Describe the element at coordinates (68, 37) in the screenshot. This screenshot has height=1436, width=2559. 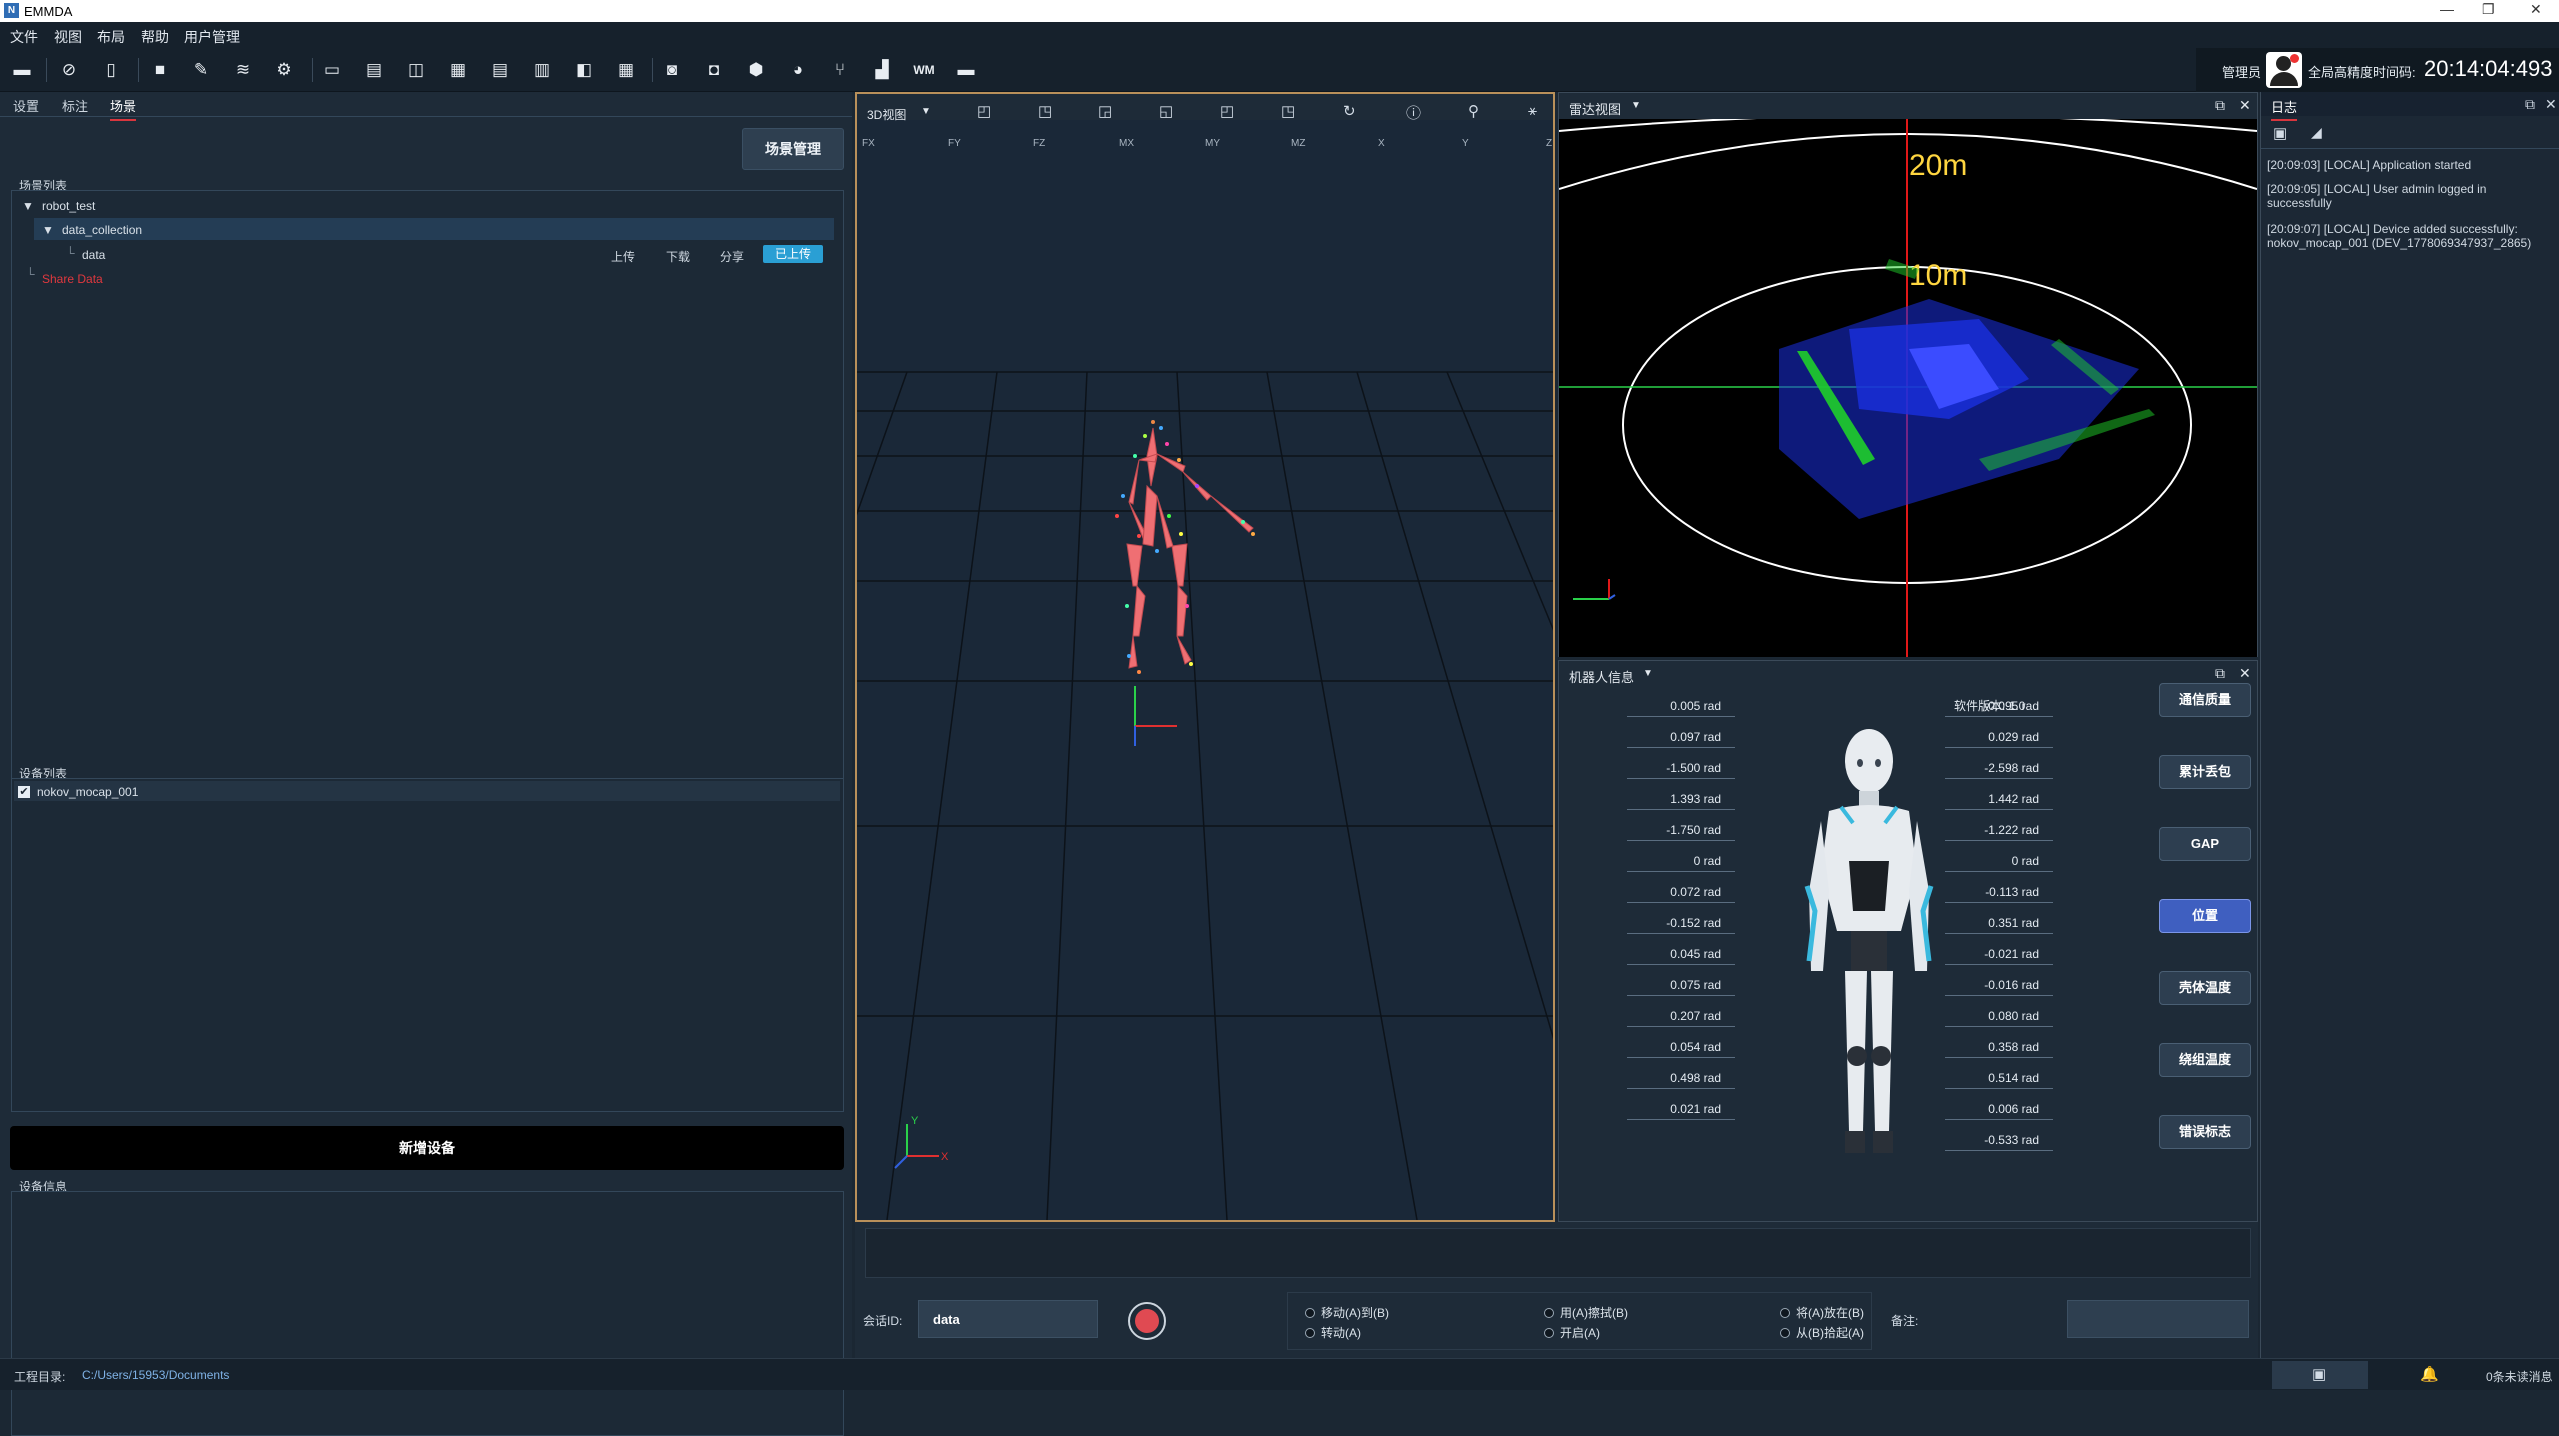
I see `menu-view: 视图` at that location.